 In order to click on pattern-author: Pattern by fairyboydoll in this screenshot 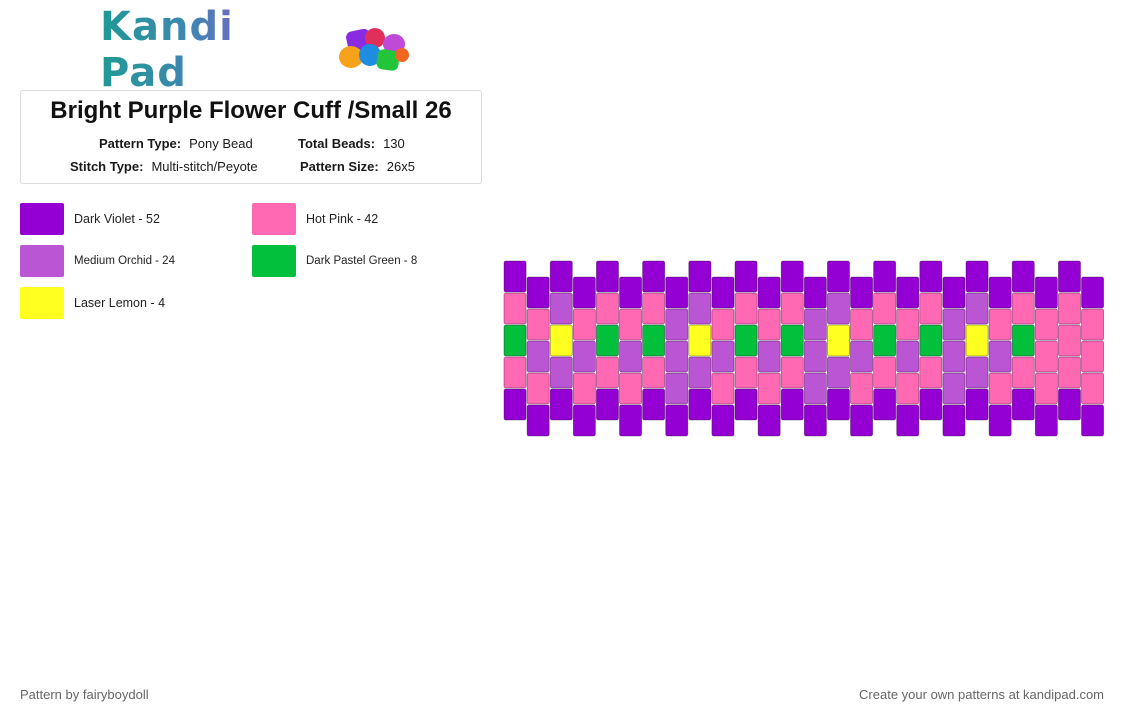, I will do `click(84, 694)`.